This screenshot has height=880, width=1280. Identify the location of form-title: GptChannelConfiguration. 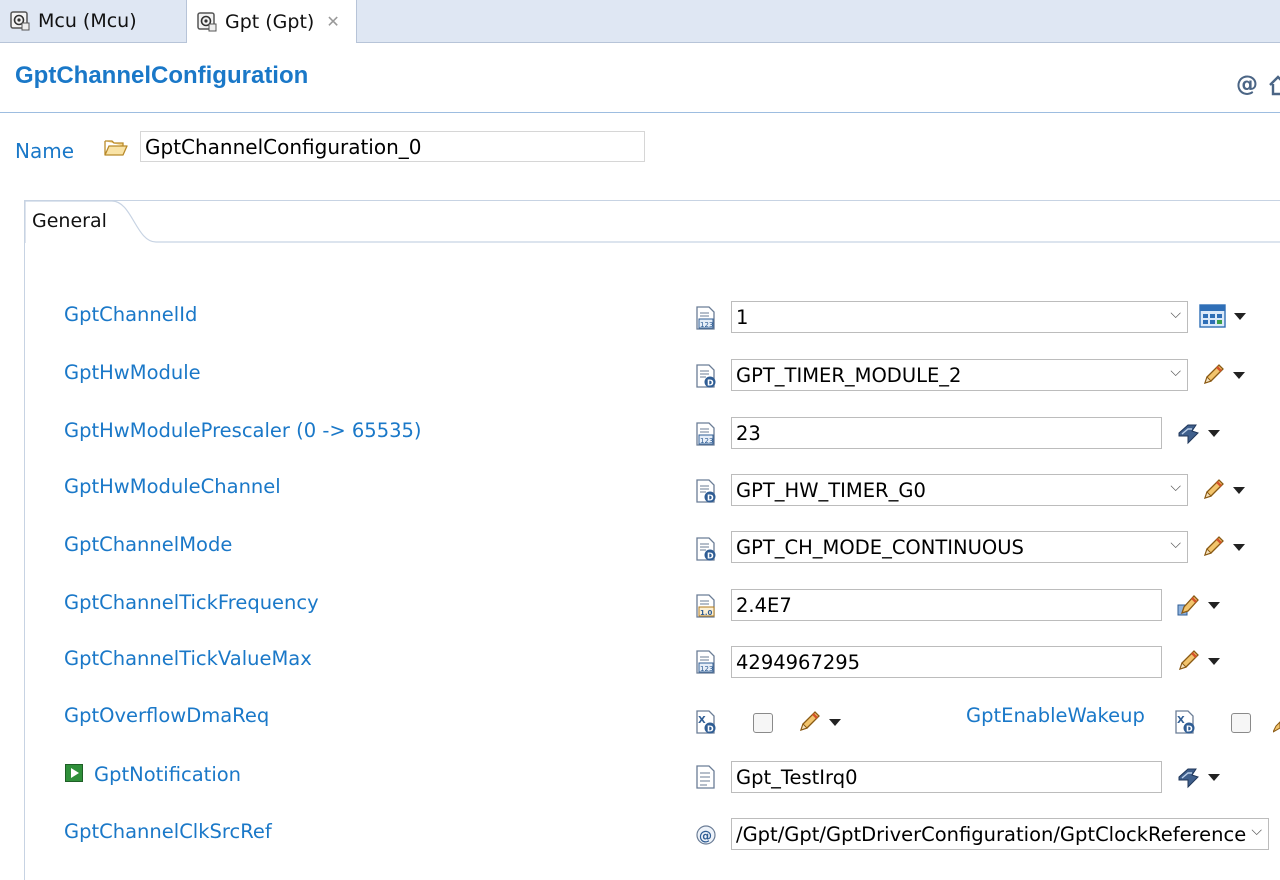
(162, 75).